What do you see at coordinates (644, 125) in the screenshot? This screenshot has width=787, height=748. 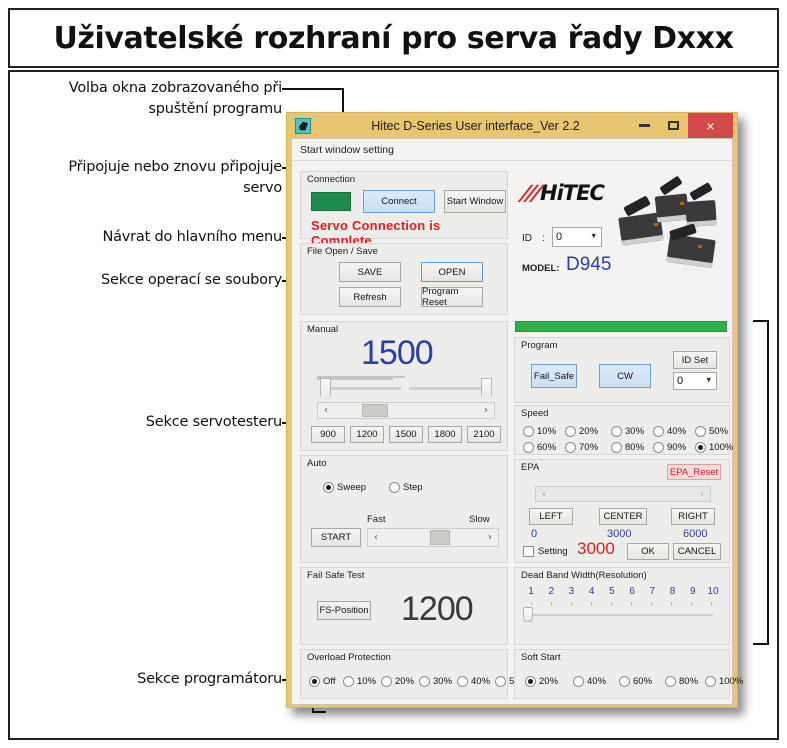 I see `minimize-button` at bounding box center [644, 125].